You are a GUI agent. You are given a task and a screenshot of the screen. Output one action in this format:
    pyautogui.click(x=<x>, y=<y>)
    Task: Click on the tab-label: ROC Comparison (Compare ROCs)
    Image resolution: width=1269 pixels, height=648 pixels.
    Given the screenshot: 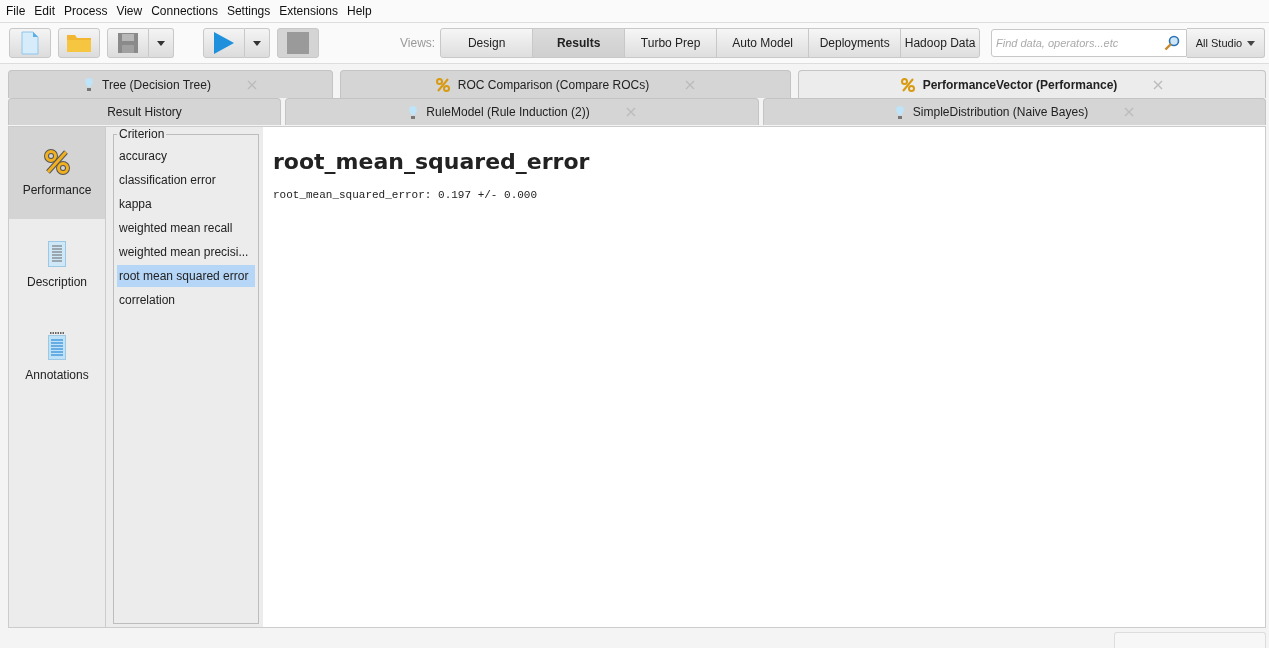 What is the action you would take?
    pyautogui.click(x=553, y=84)
    